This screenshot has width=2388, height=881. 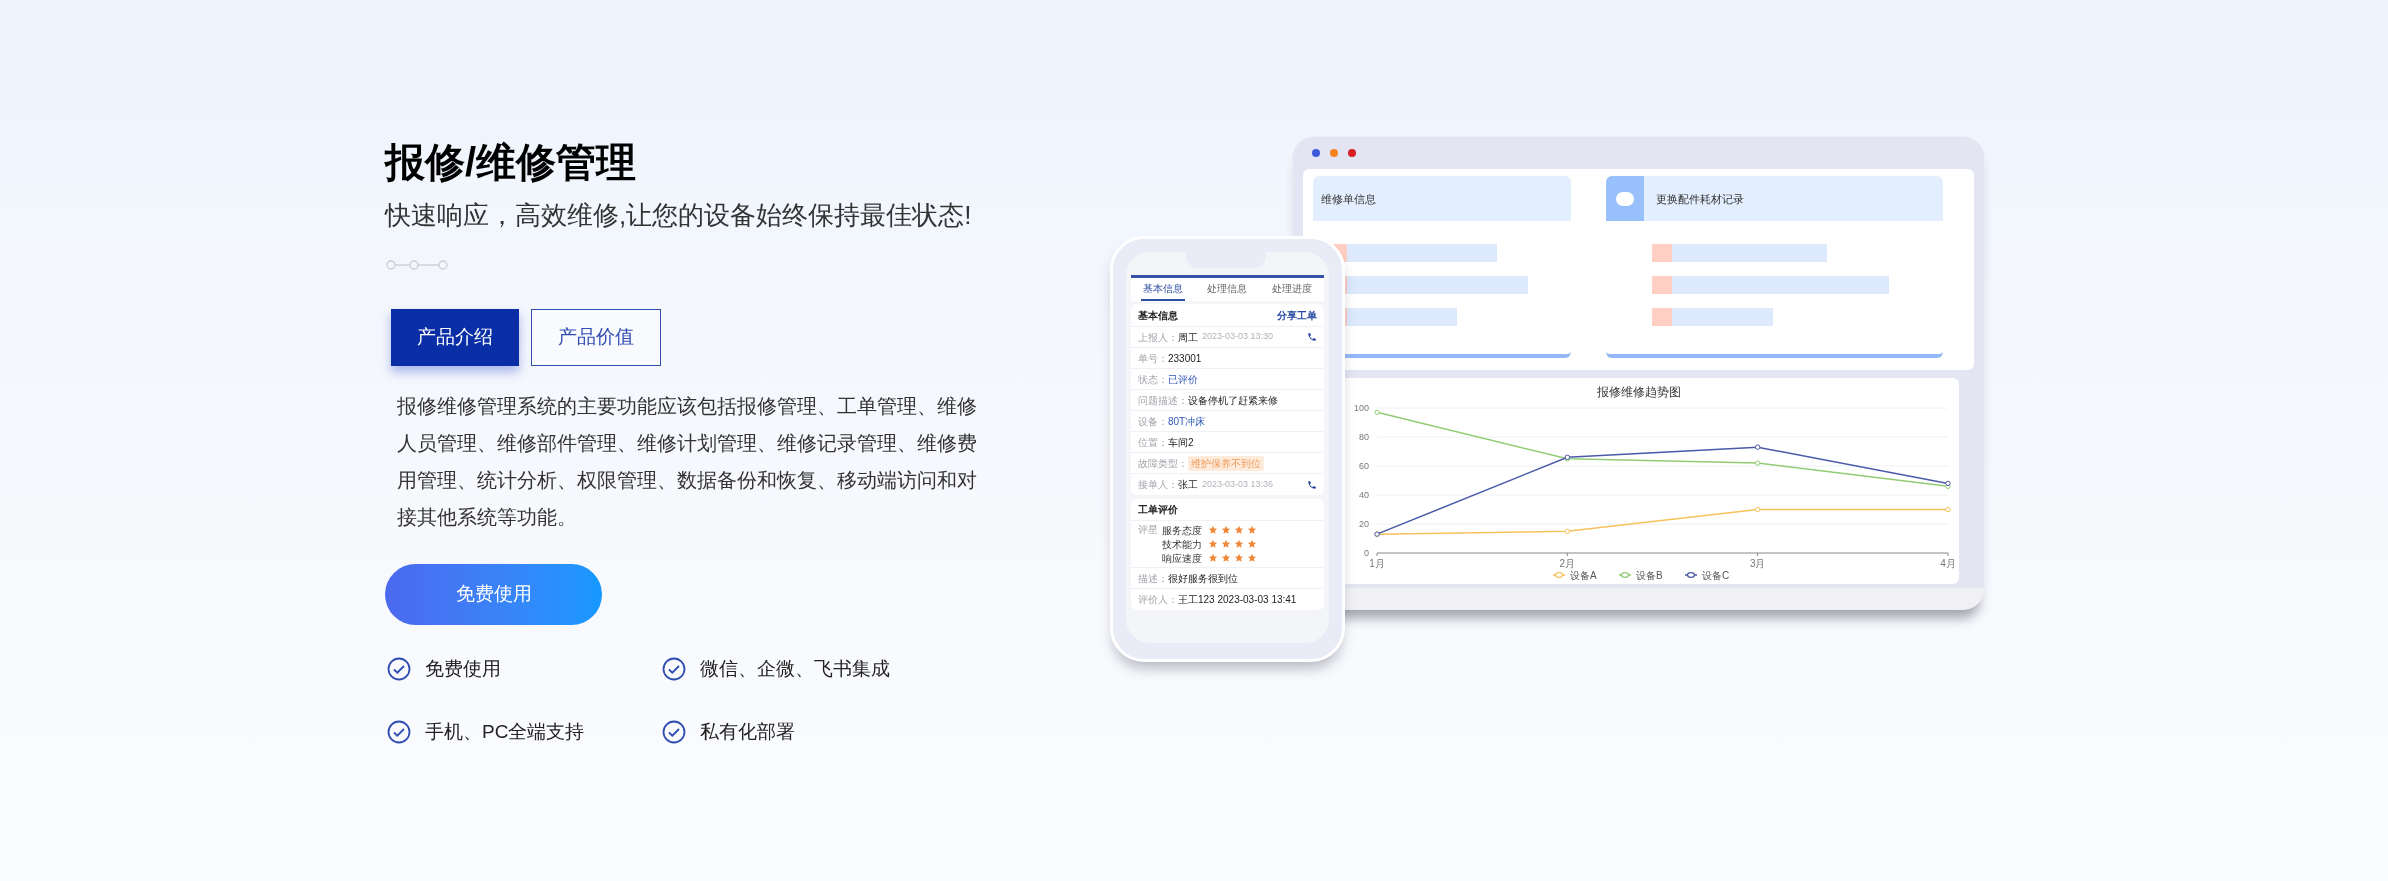 I want to click on axis-tick-label: 3月, so click(x=1757, y=563).